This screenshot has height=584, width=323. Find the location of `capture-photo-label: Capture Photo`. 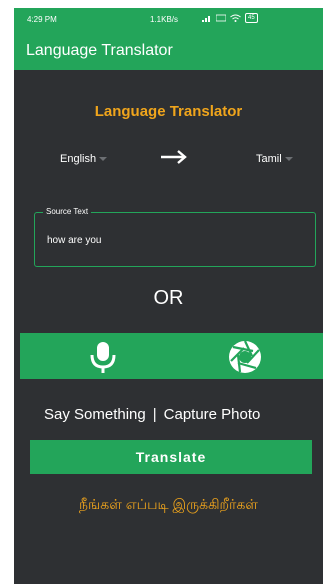

capture-photo-label: Capture Photo is located at coordinates (212, 414).